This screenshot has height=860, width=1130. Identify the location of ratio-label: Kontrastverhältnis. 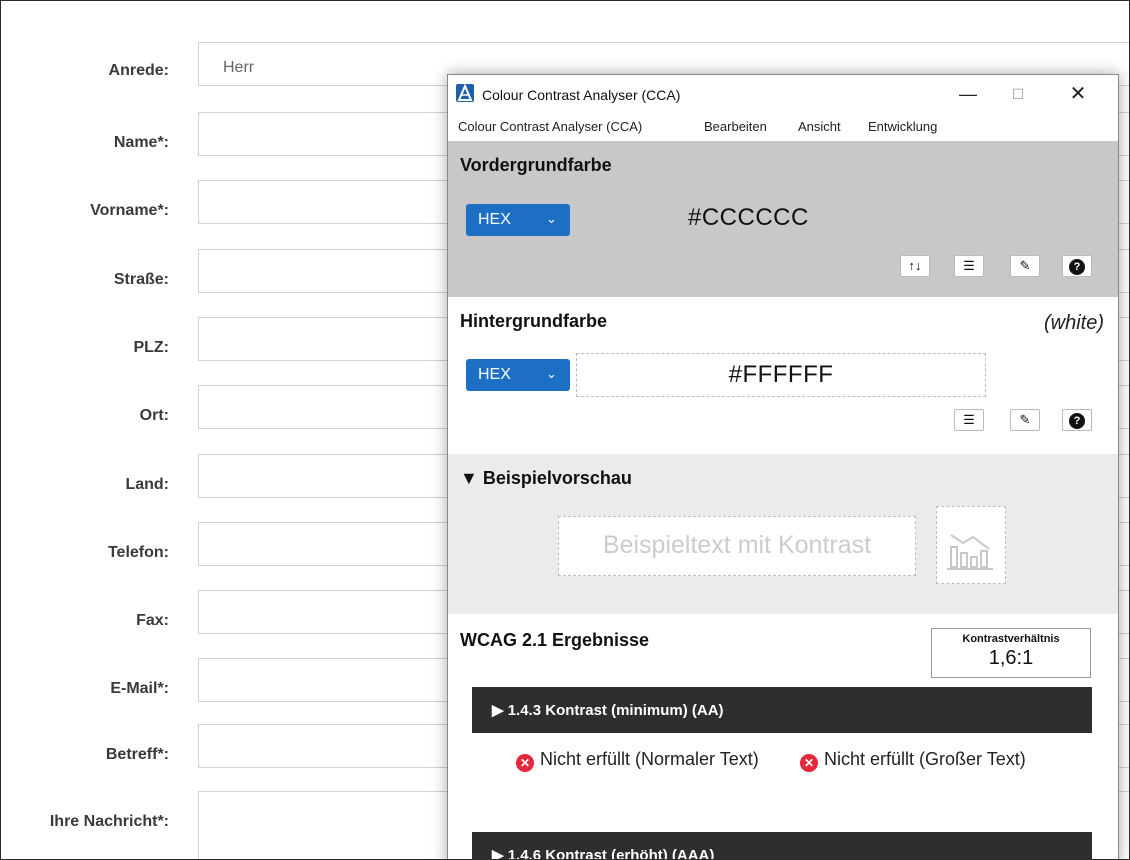
(1011, 639).